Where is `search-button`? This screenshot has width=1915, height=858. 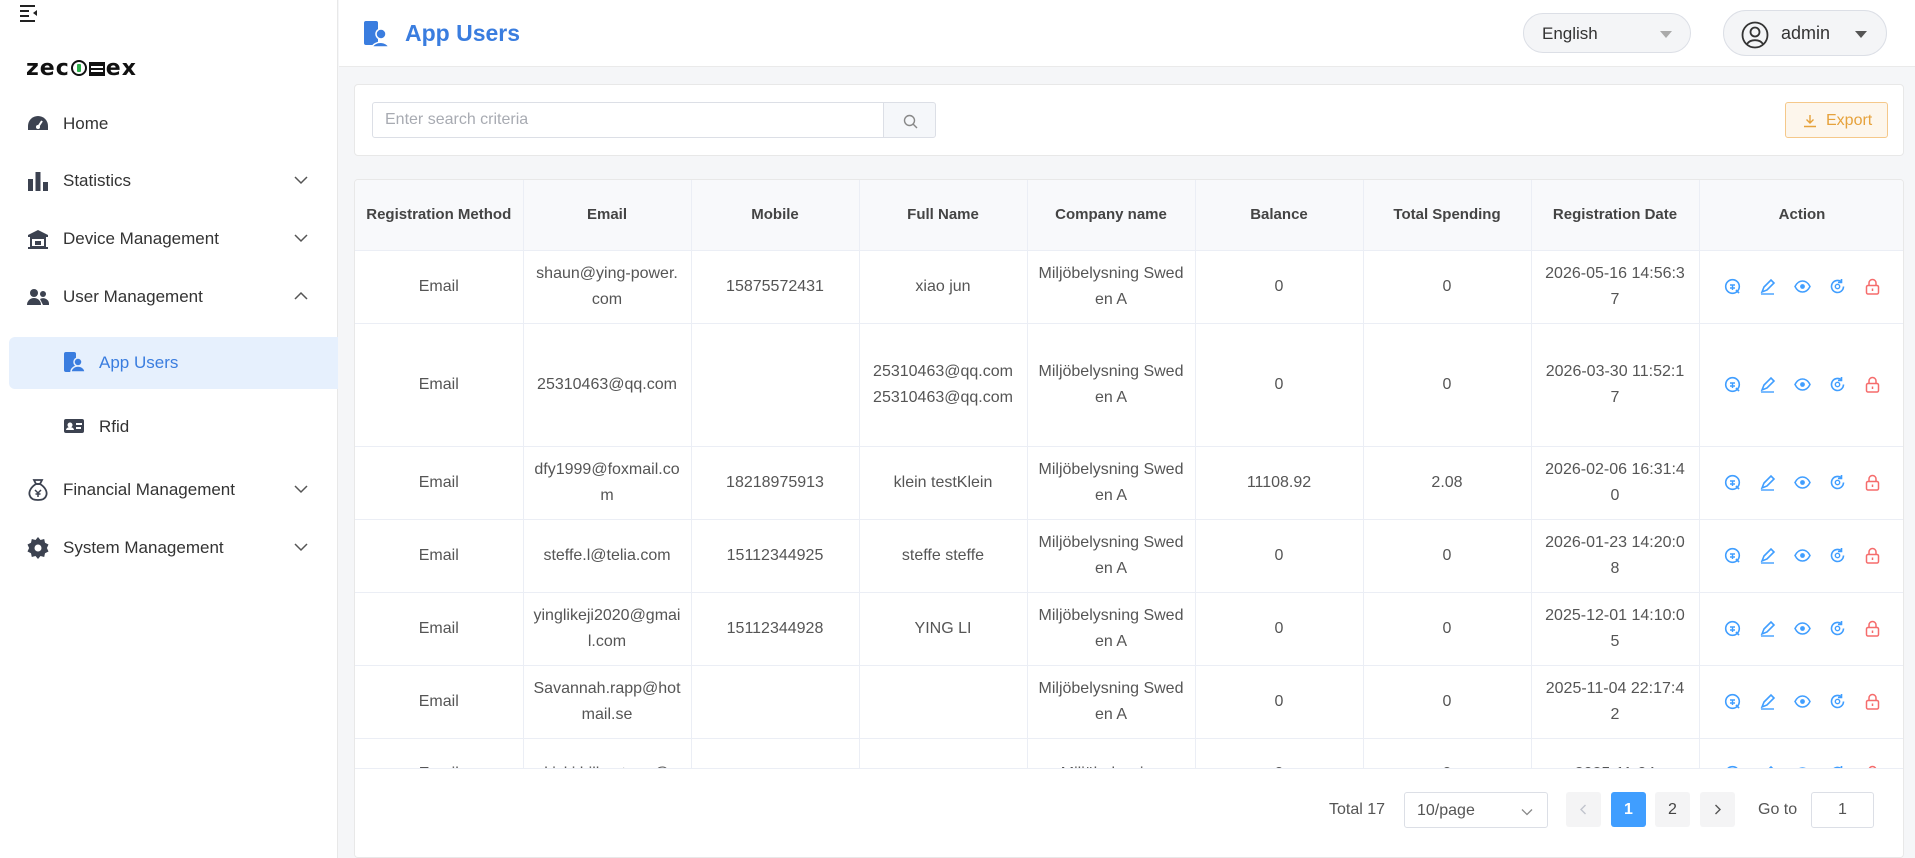
search-button is located at coordinates (909, 120).